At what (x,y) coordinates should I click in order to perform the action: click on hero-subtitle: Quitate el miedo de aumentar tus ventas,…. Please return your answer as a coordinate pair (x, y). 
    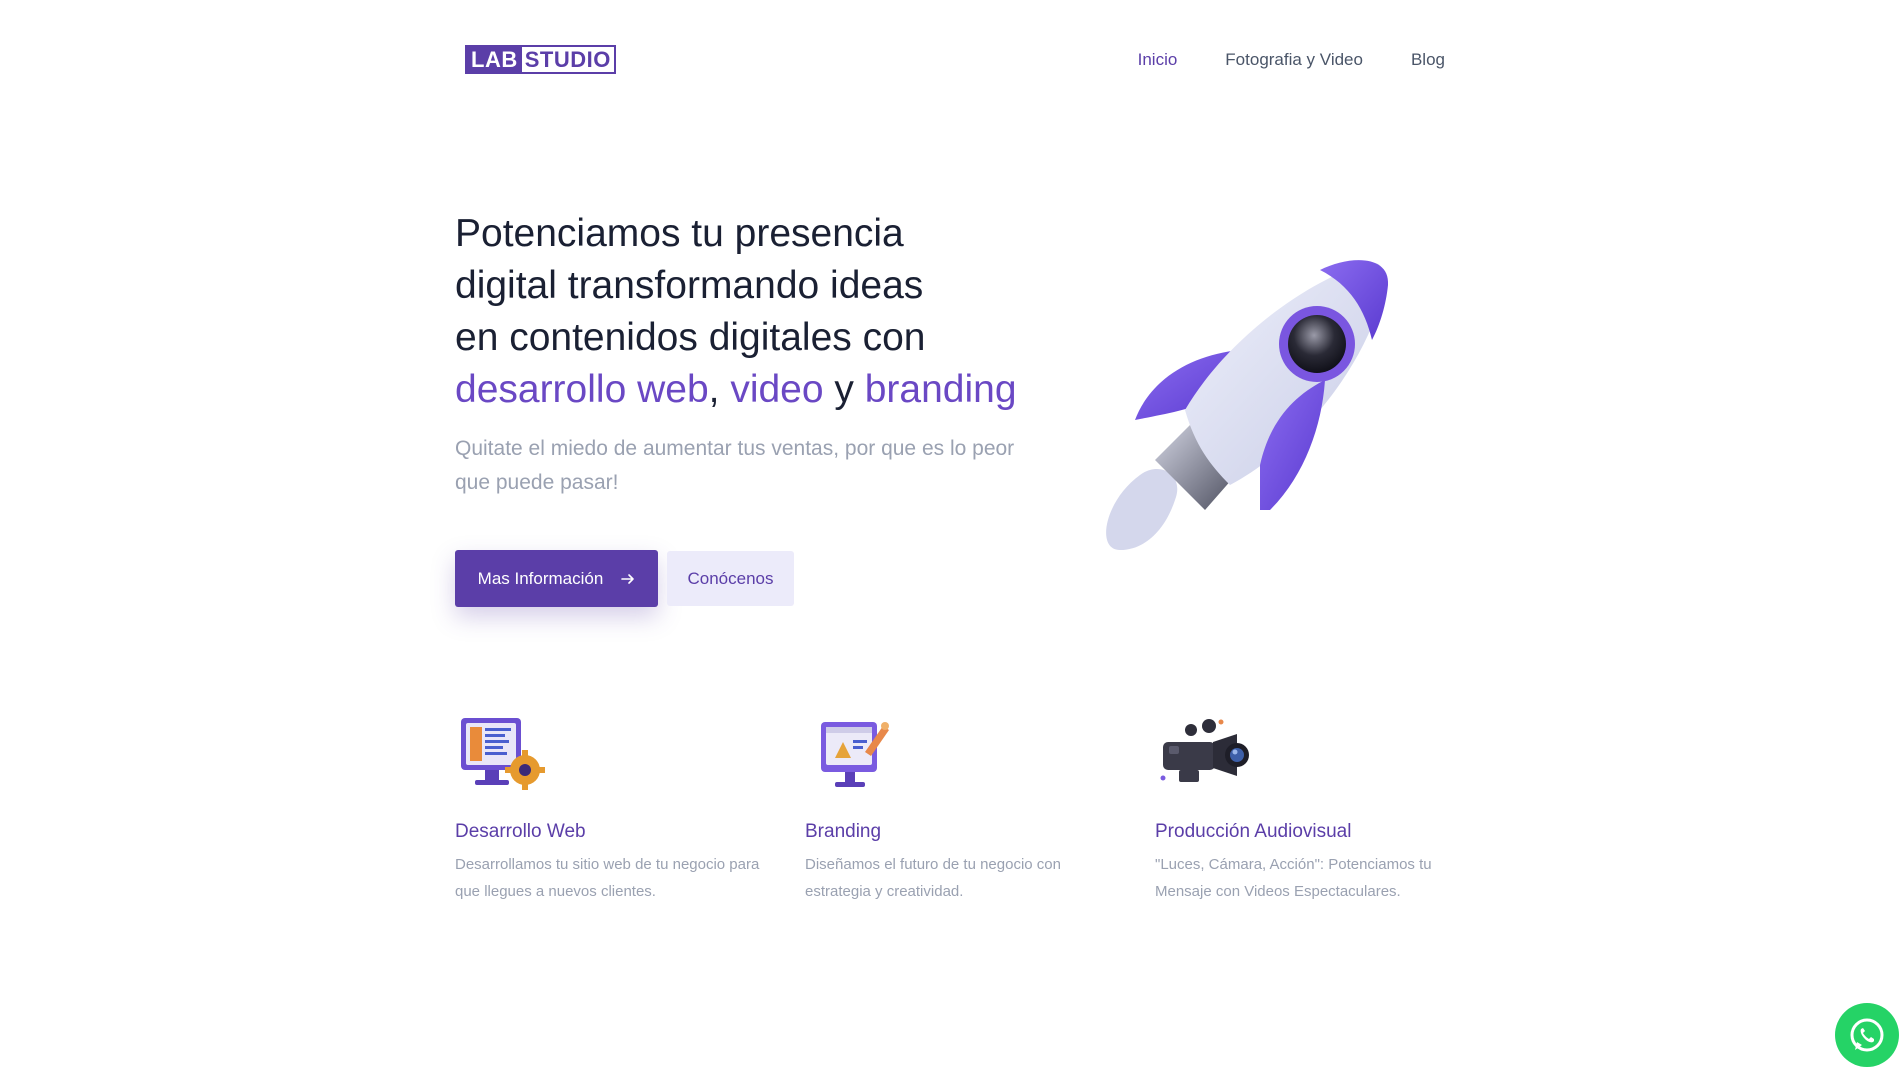
    Looking at the image, I should click on (735, 465).